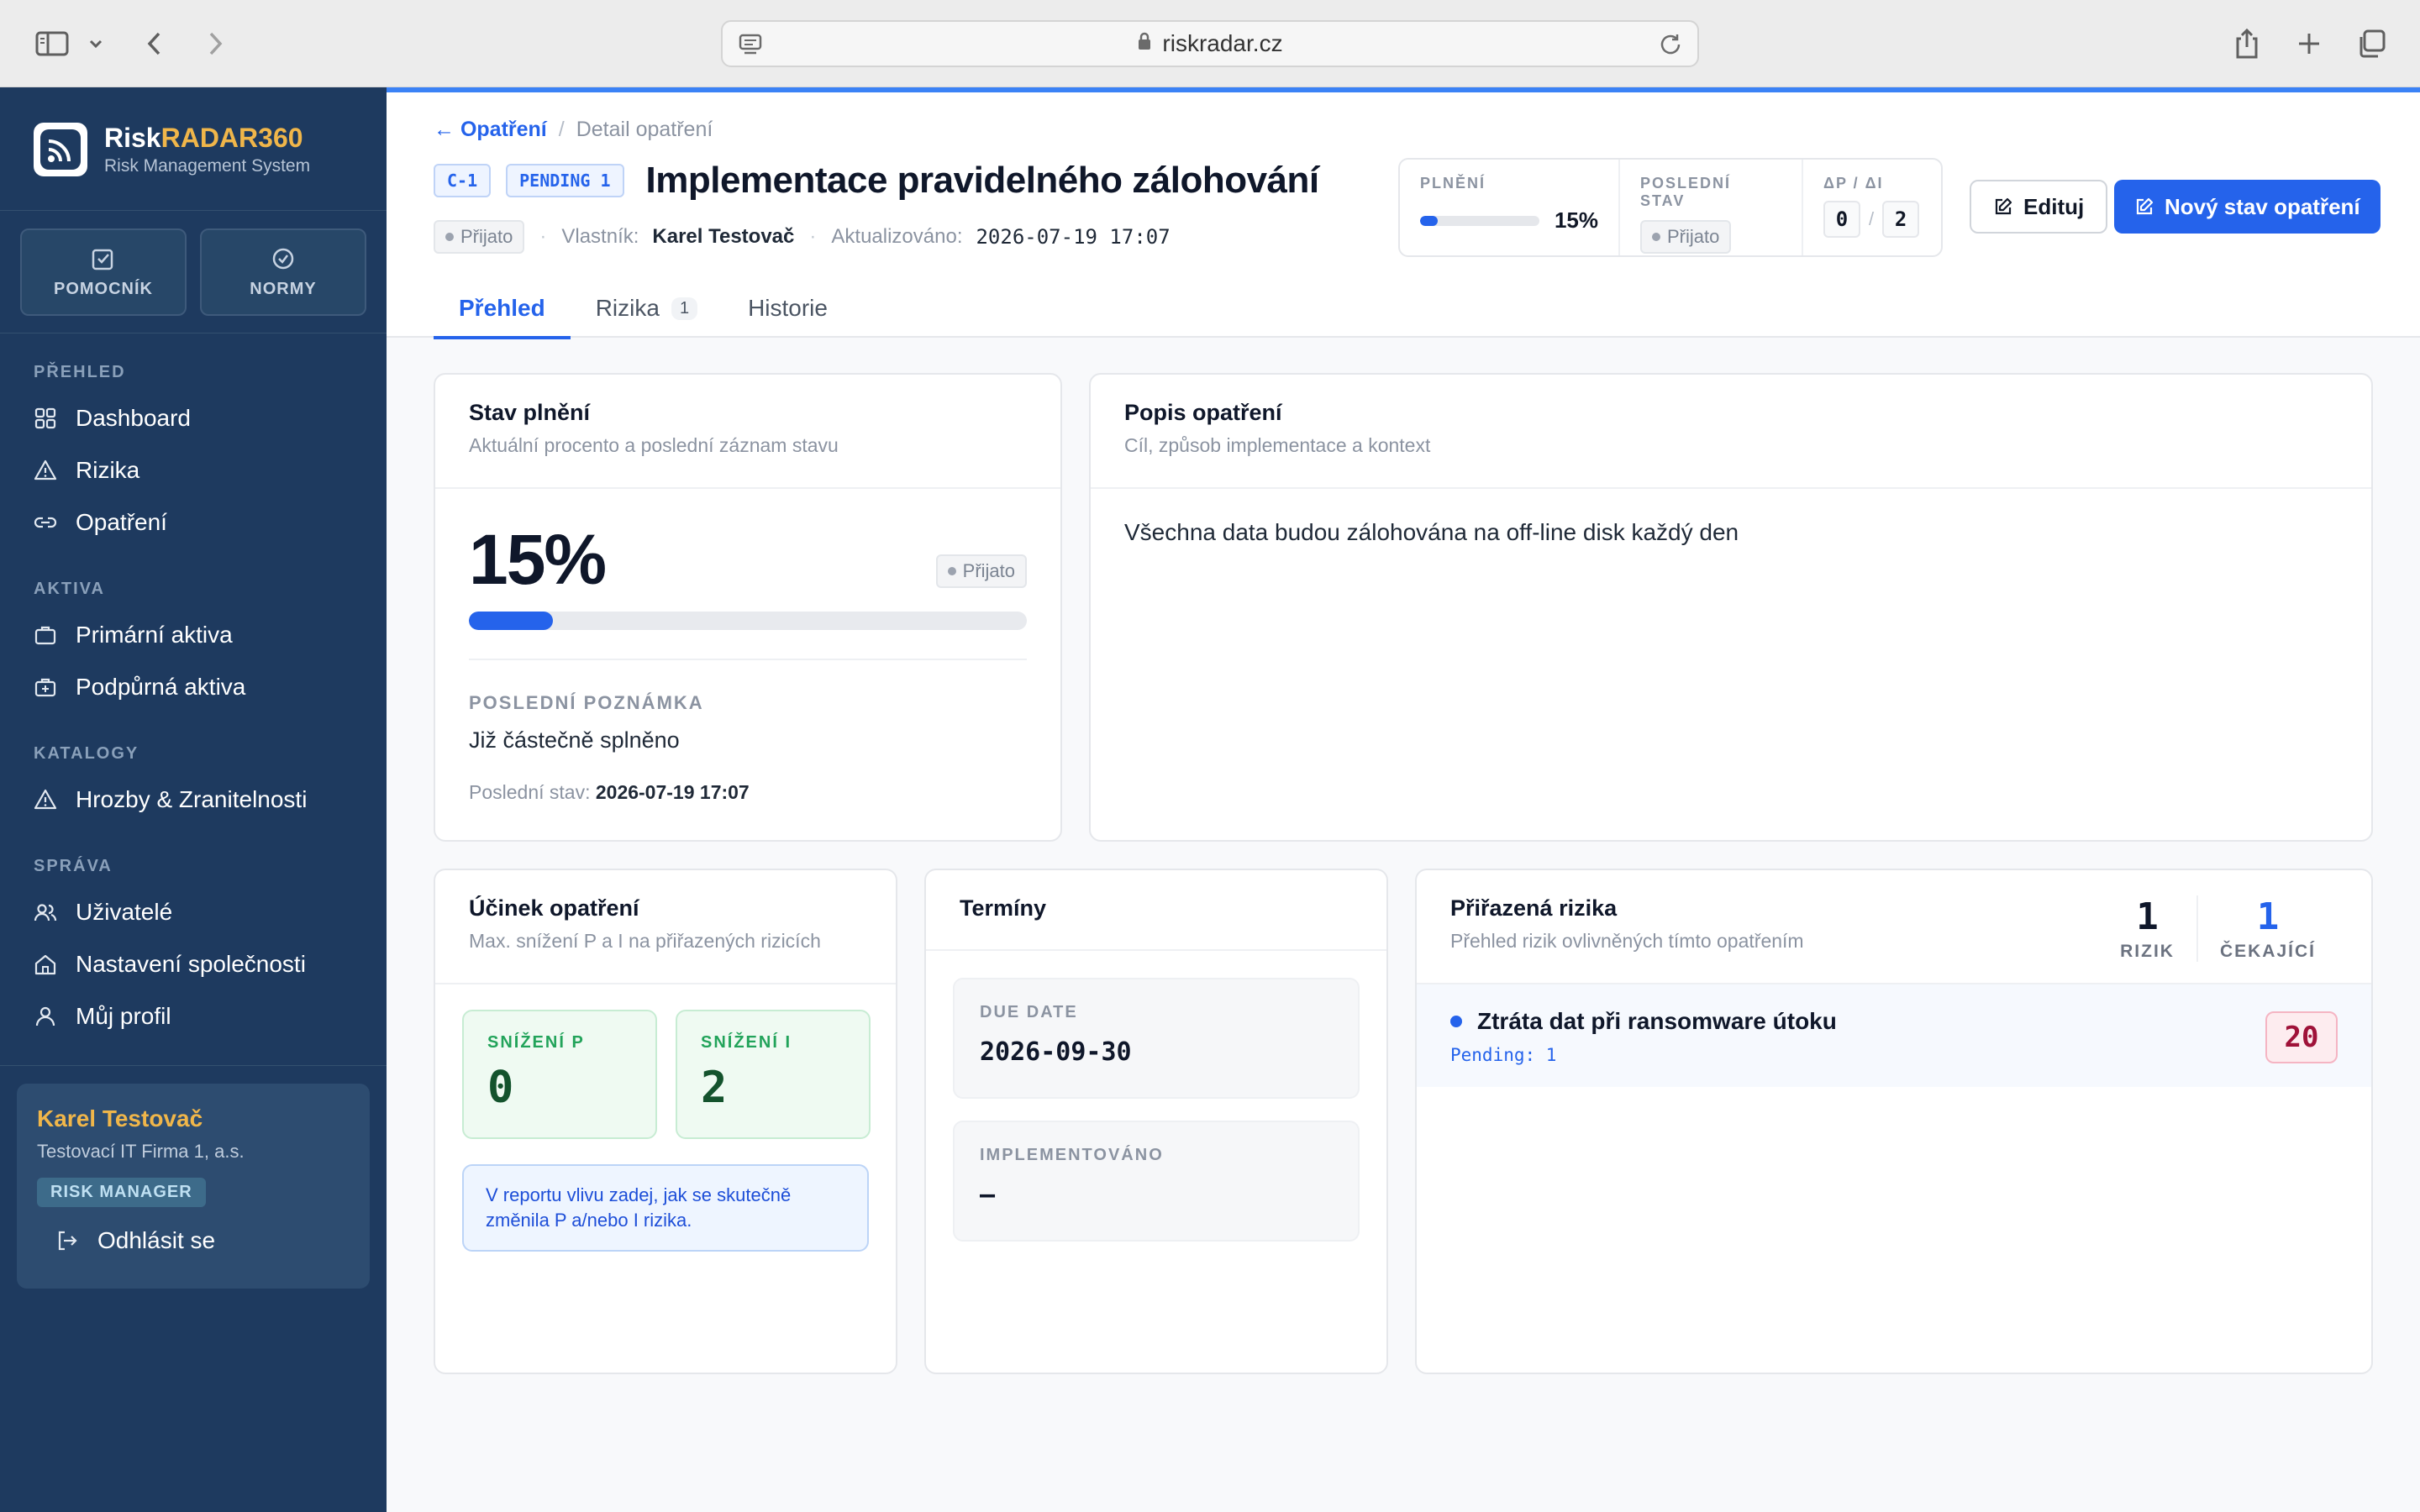 The height and width of the screenshot is (1512, 2420). Describe the element at coordinates (73, 866) in the screenshot. I see `section-admin: SPRÁVA` at that location.